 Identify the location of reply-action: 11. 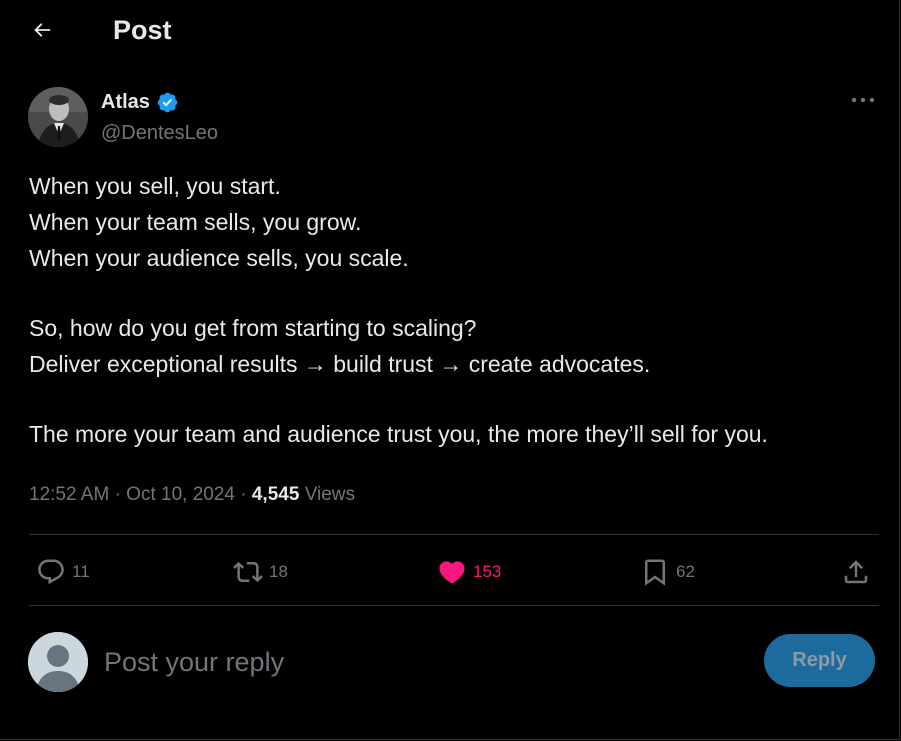
(63, 572).